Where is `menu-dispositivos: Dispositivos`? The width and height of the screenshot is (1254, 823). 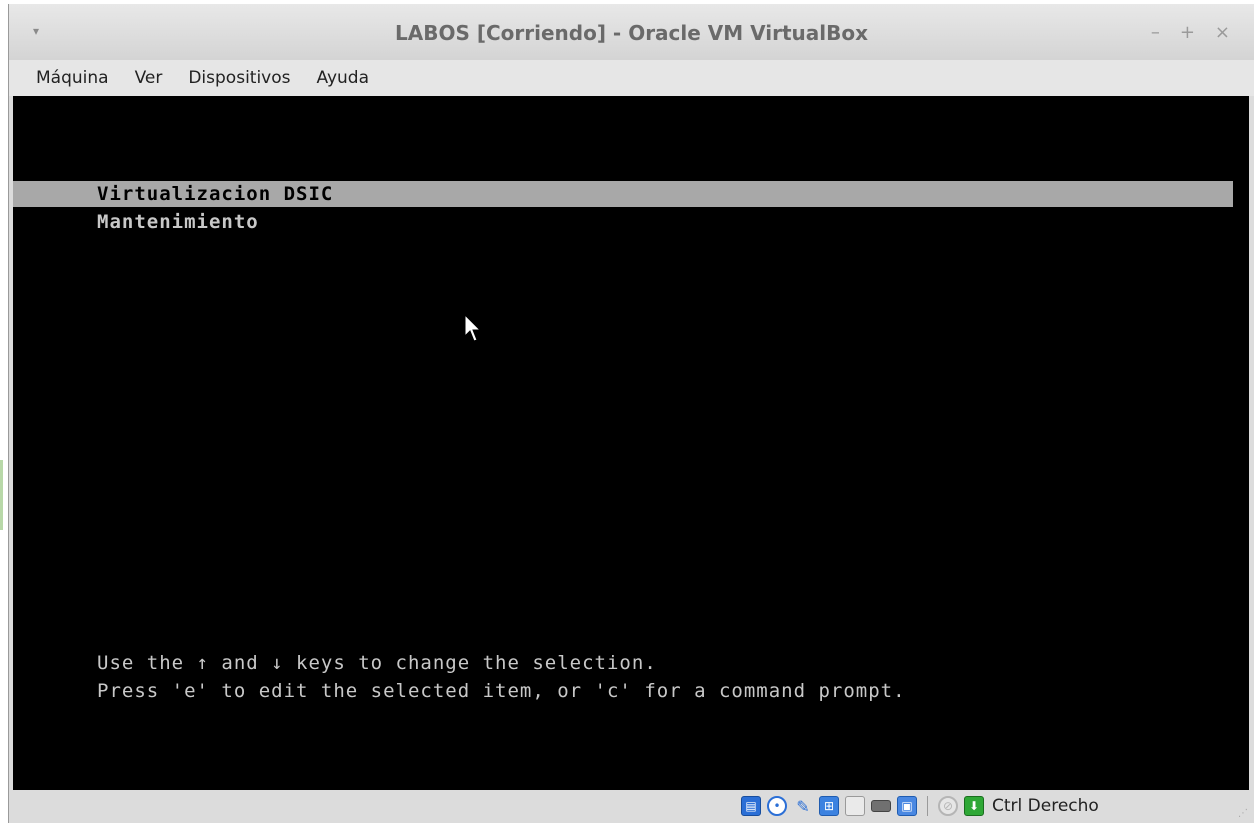
menu-dispositivos: Dispositivos is located at coordinates (239, 78).